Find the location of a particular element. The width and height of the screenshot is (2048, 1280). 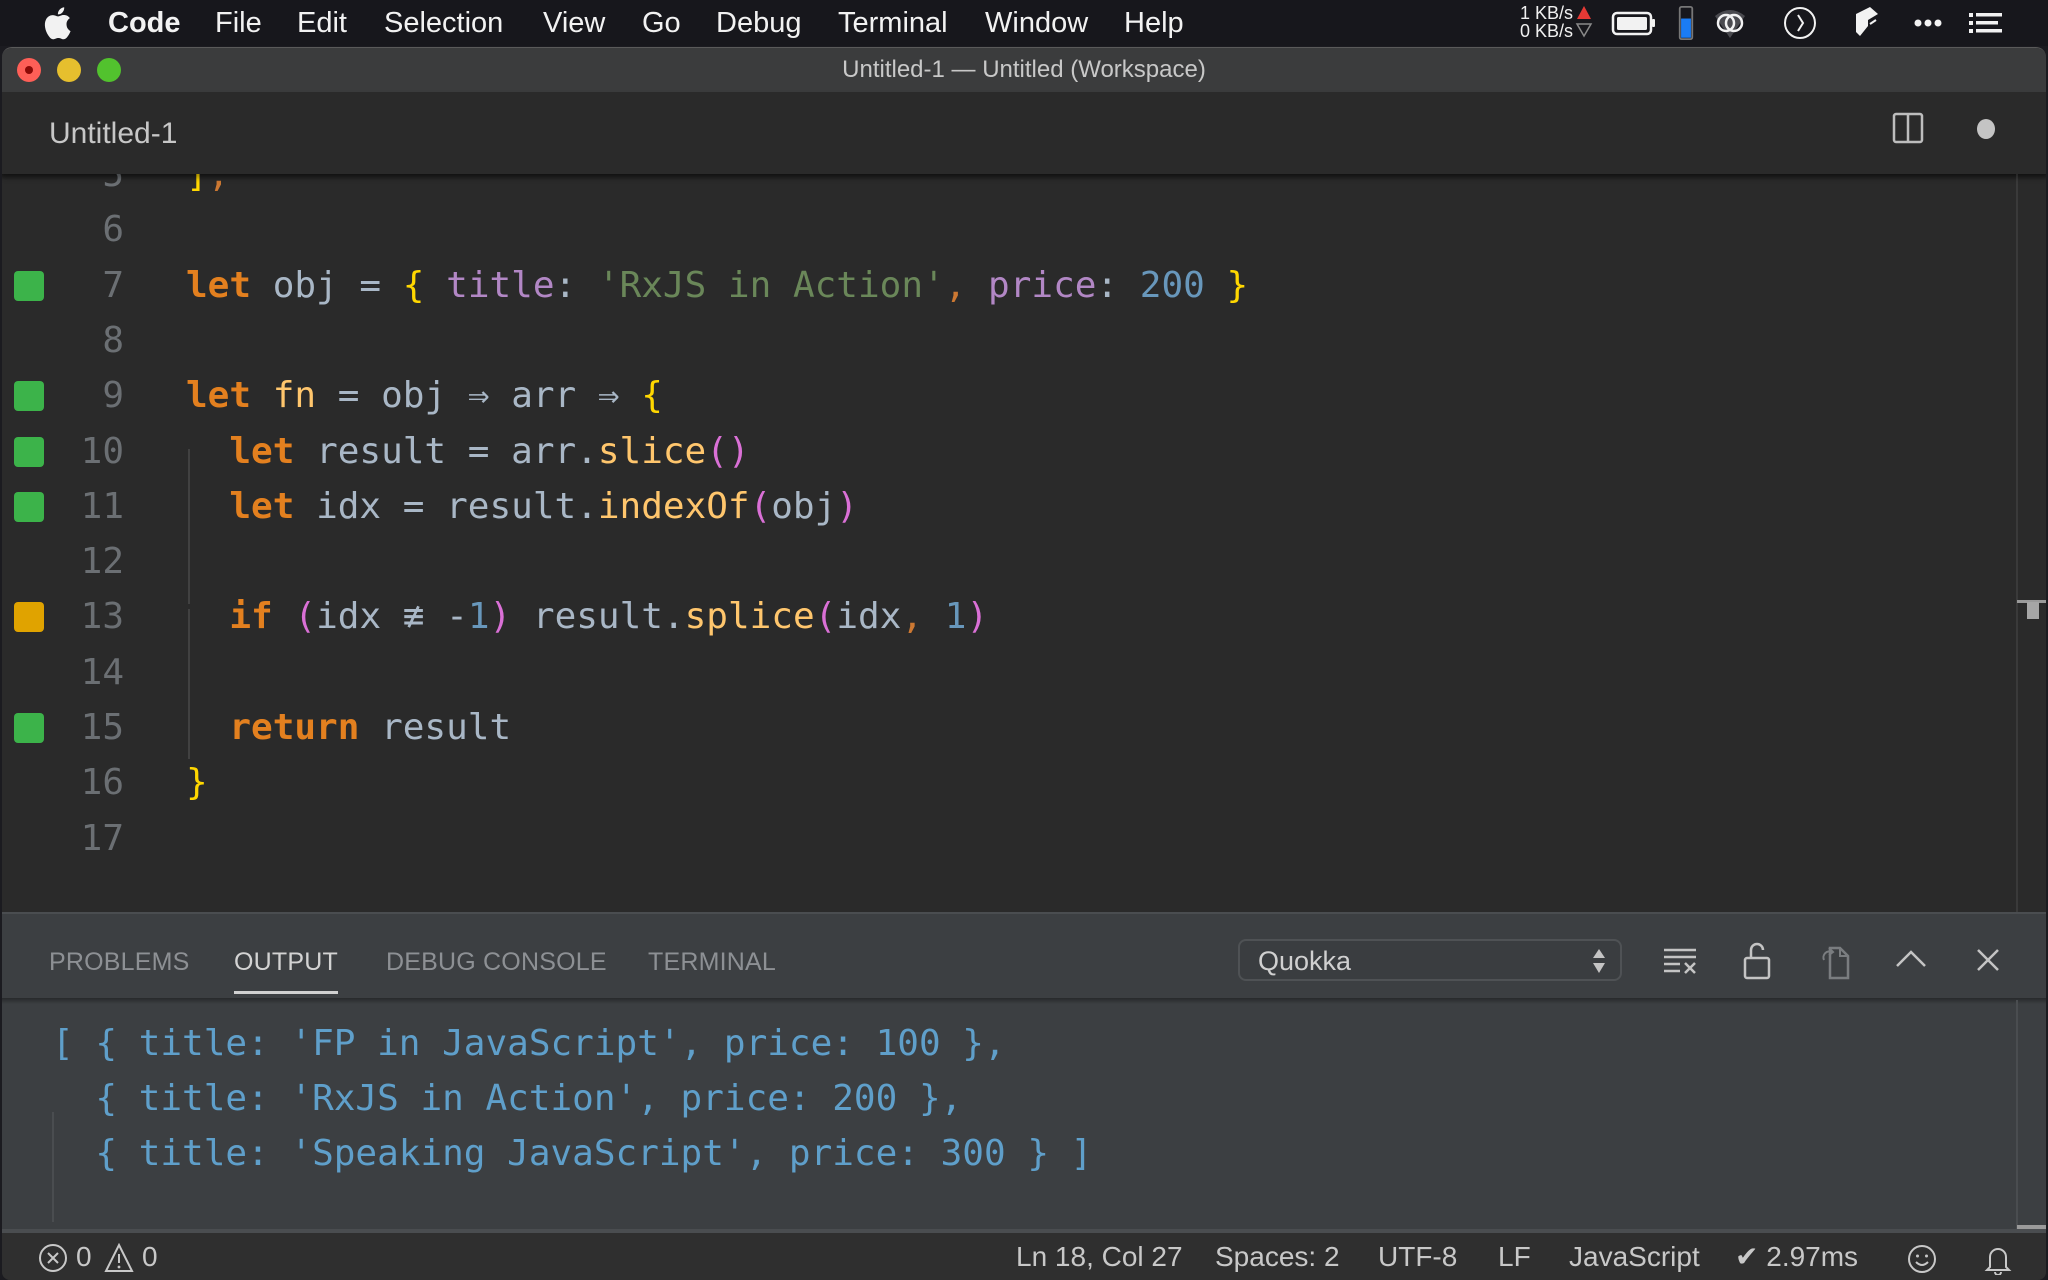

network-speed-monitor: 1 KB/s 0 KB/s is located at coordinates (1539, 22).